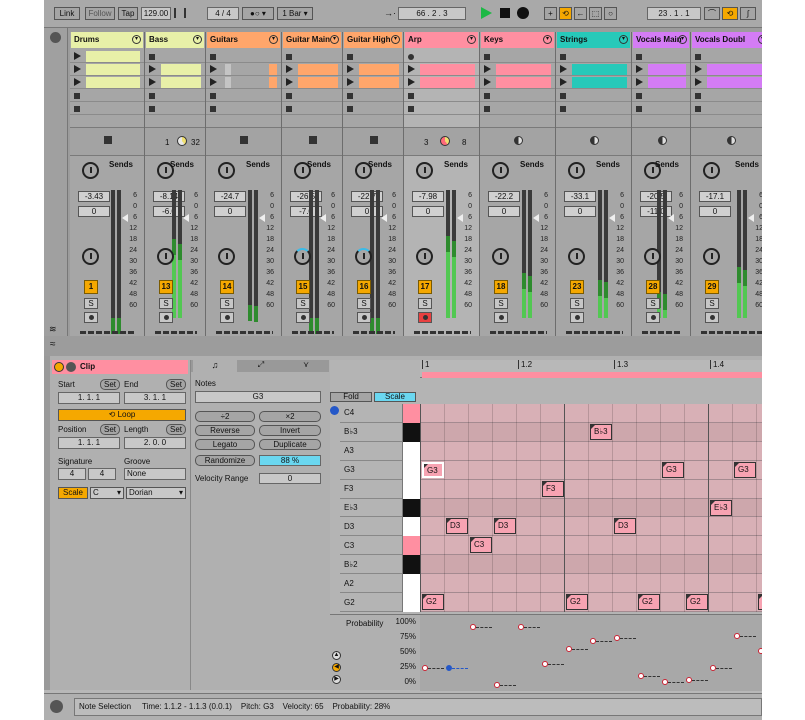 The height and width of the screenshot is (720, 805). Describe the element at coordinates (290, 430) in the screenshot. I see `invert-button: Invert` at that location.